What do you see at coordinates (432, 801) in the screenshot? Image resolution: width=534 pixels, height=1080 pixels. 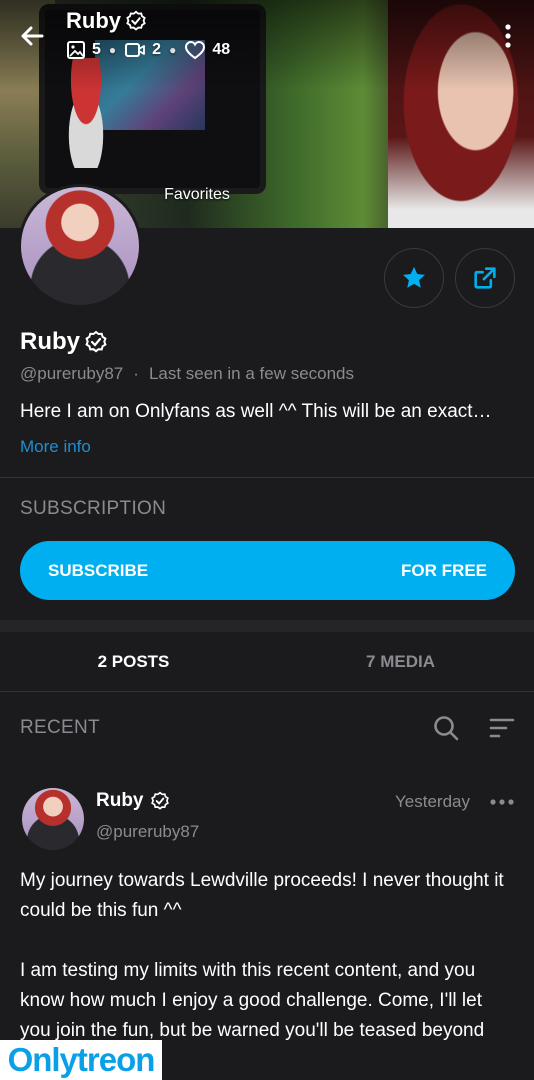 I see `post-timestamp: Yesterday` at bounding box center [432, 801].